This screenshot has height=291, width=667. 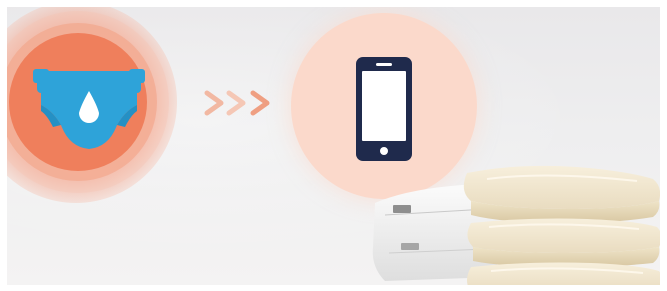 What do you see at coordinates (384, 109) in the screenshot?
I see `smartphone-icon` at bounding box center [384, 109].